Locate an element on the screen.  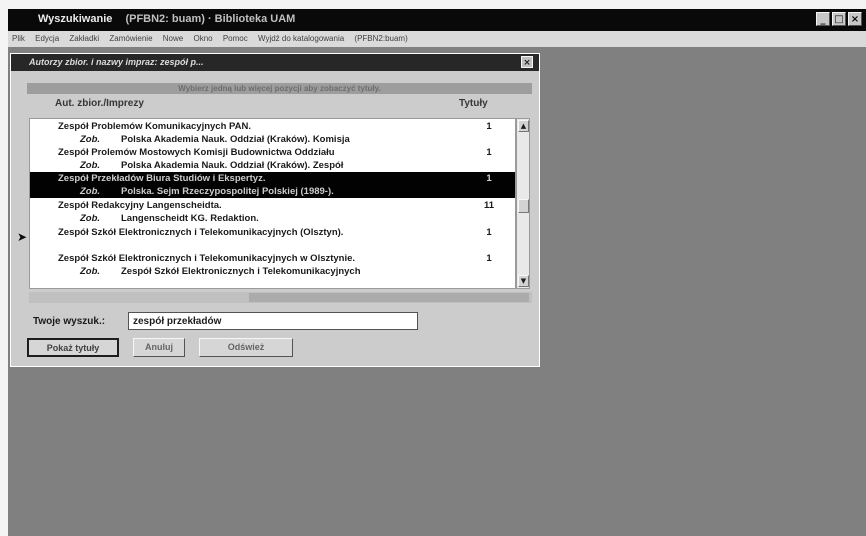
column-header-author: Aut. zbior./Imprezy is located at coordinates (99, 103).